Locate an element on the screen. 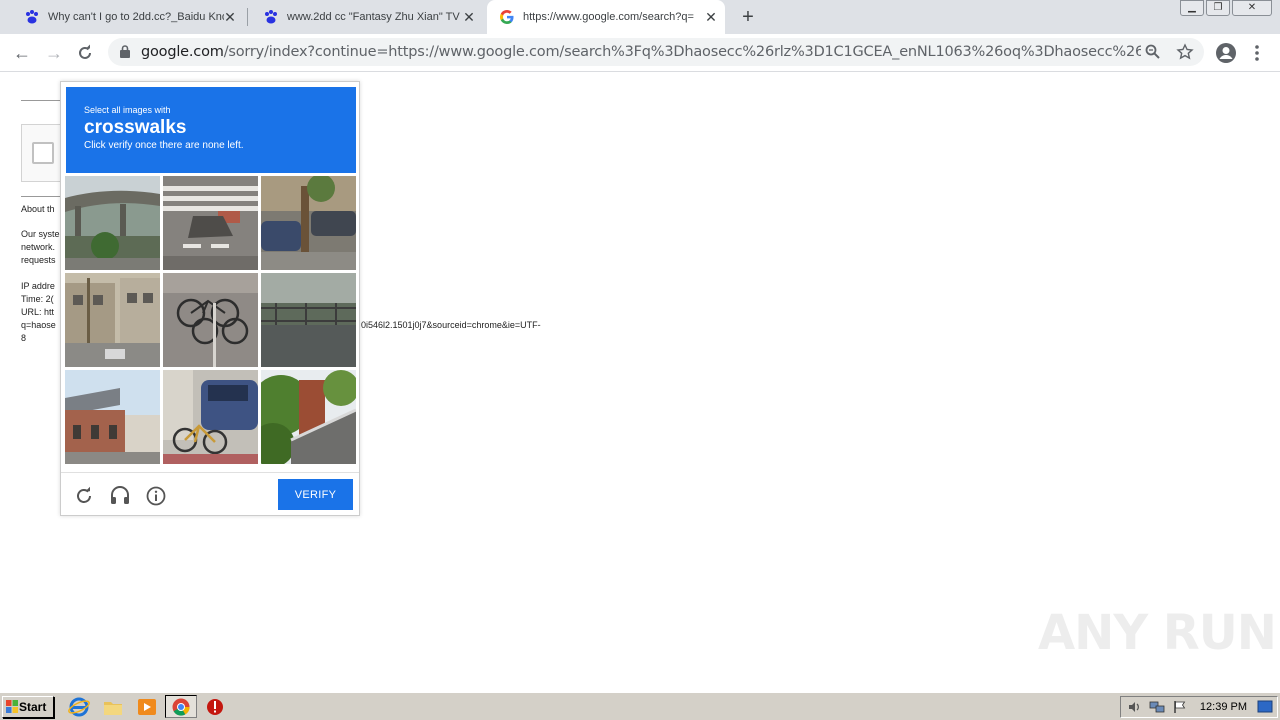 This screenshot has width=1280, height=720. info-icon is located at coordinates (156, 496).